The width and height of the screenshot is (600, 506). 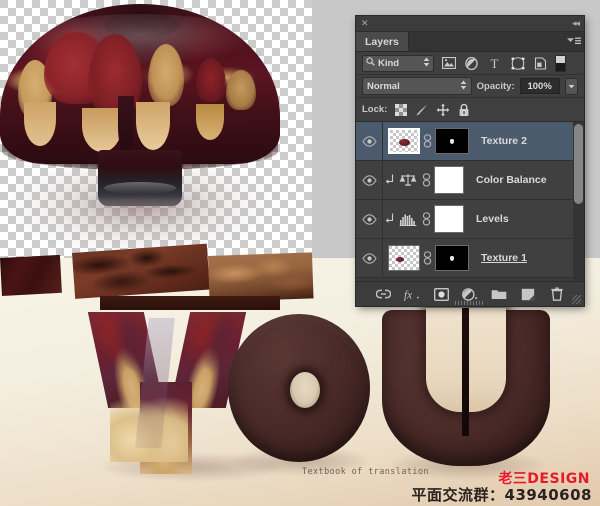 What do you see at coordinates (470, 219) in the screenshot?
I see `layer-row-levels: Levels` at bounding box center [470, 219].